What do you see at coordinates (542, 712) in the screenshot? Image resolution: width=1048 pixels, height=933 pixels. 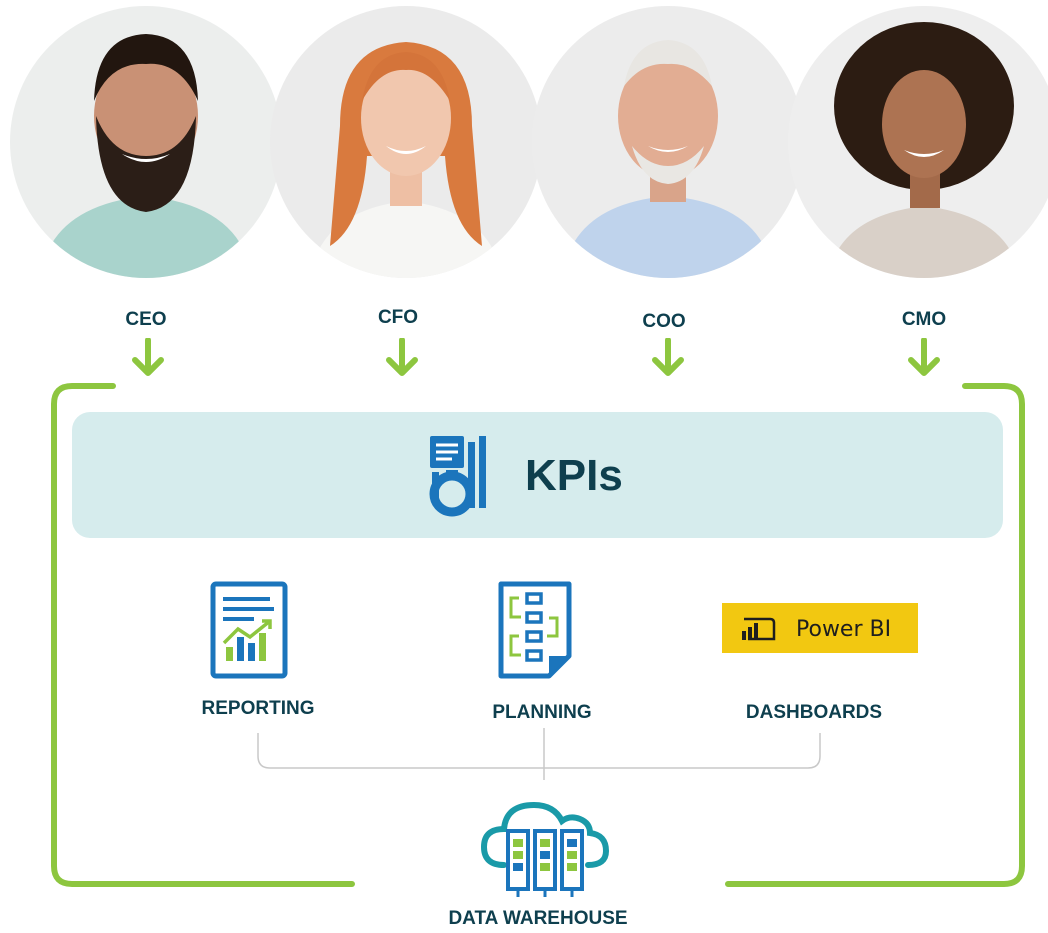 I see `planning-label: PLANNING` at bounding box center [542, 712].